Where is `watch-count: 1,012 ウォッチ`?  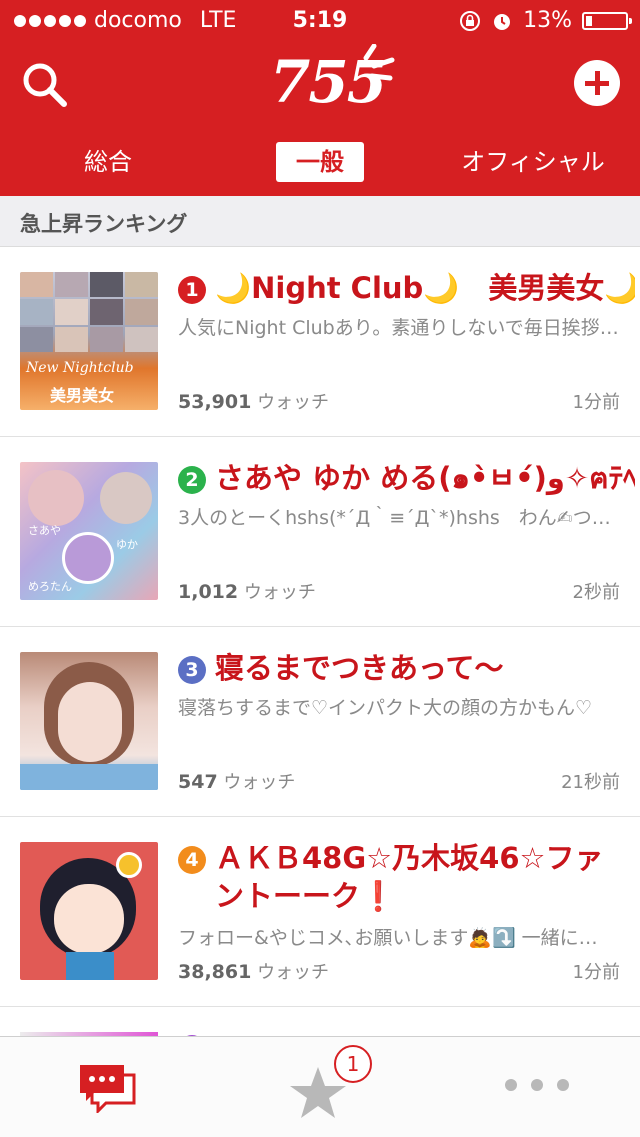 watch-count: 1,012 ウォッチ is located at coordinates (247, 591).